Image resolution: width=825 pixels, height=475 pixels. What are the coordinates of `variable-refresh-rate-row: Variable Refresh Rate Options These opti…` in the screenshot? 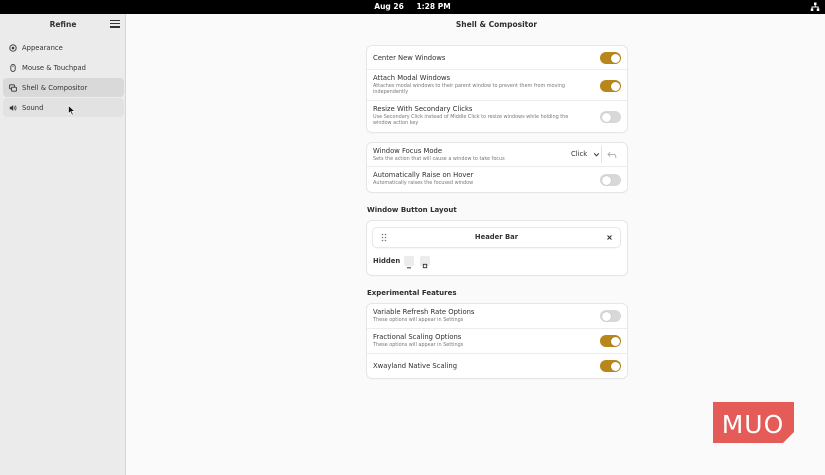 It's located at (497, 316).